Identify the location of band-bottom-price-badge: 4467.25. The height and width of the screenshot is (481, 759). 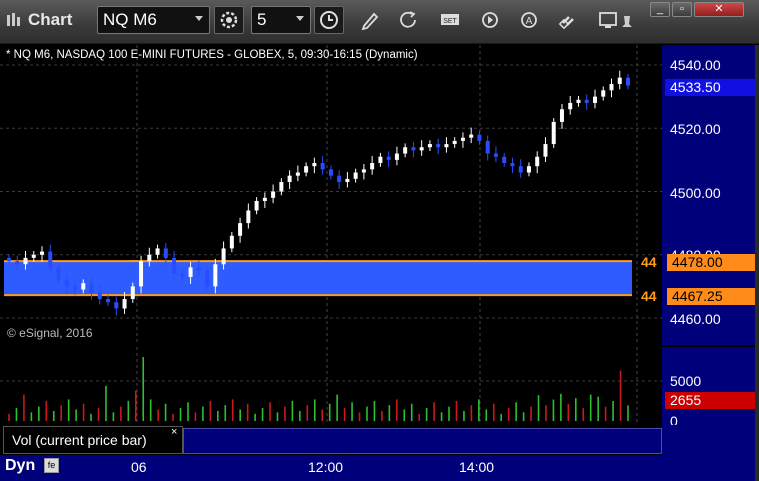
(711, 296).